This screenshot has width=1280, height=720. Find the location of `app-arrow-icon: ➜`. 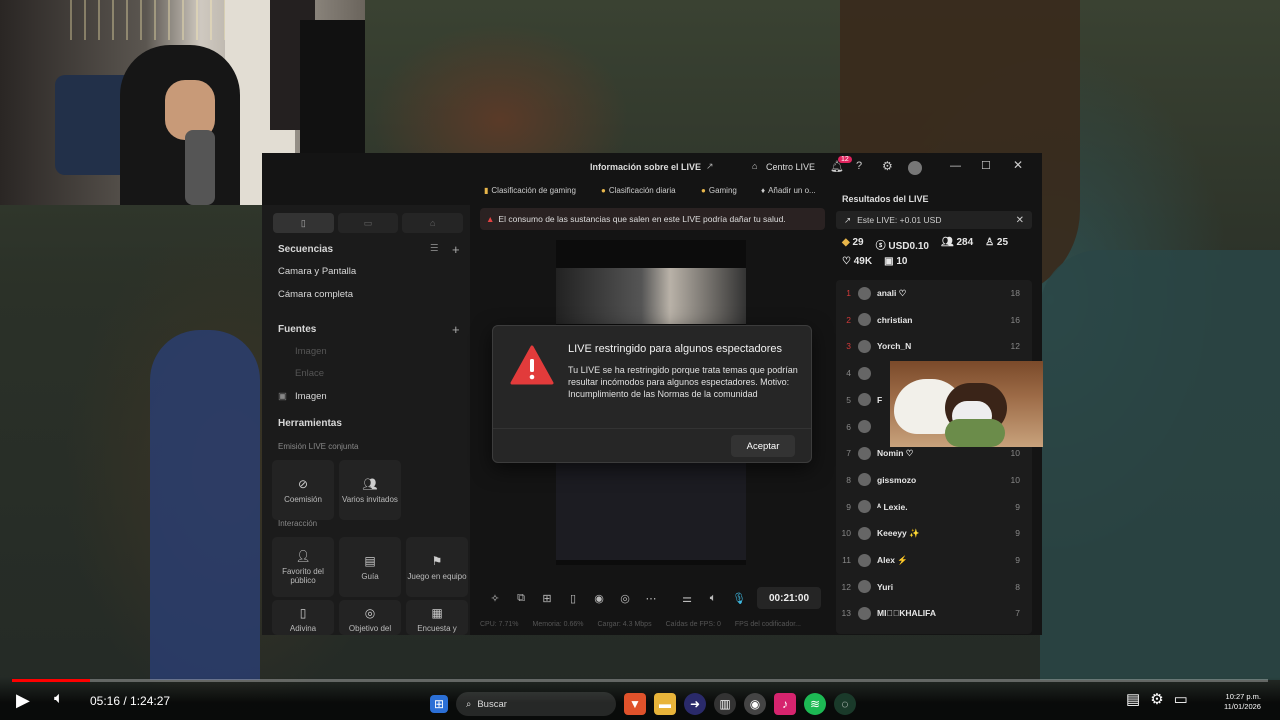

app-arrow-icon: ➜ is located at coordinates (695, 704).